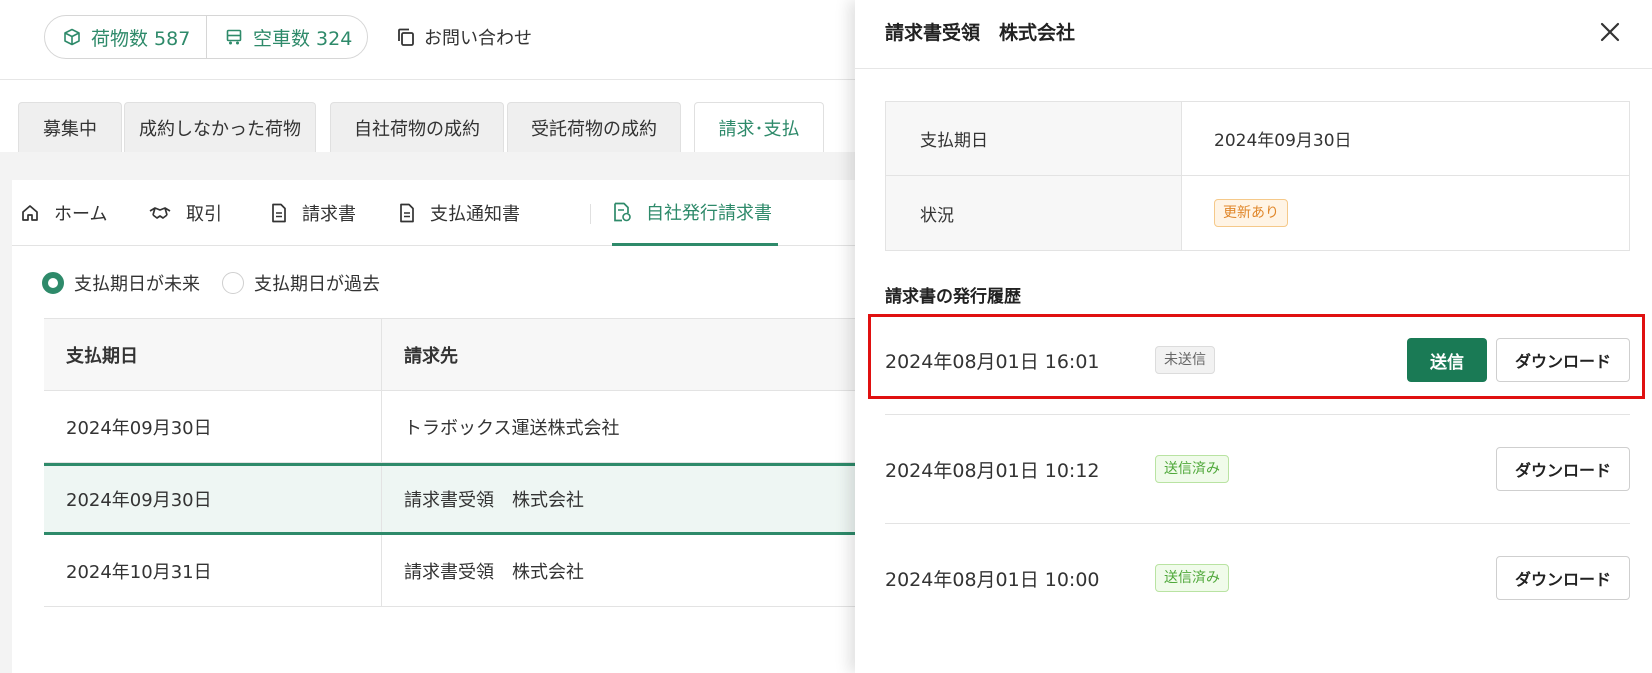  I want to click on close-icon, so click(1610, 32).